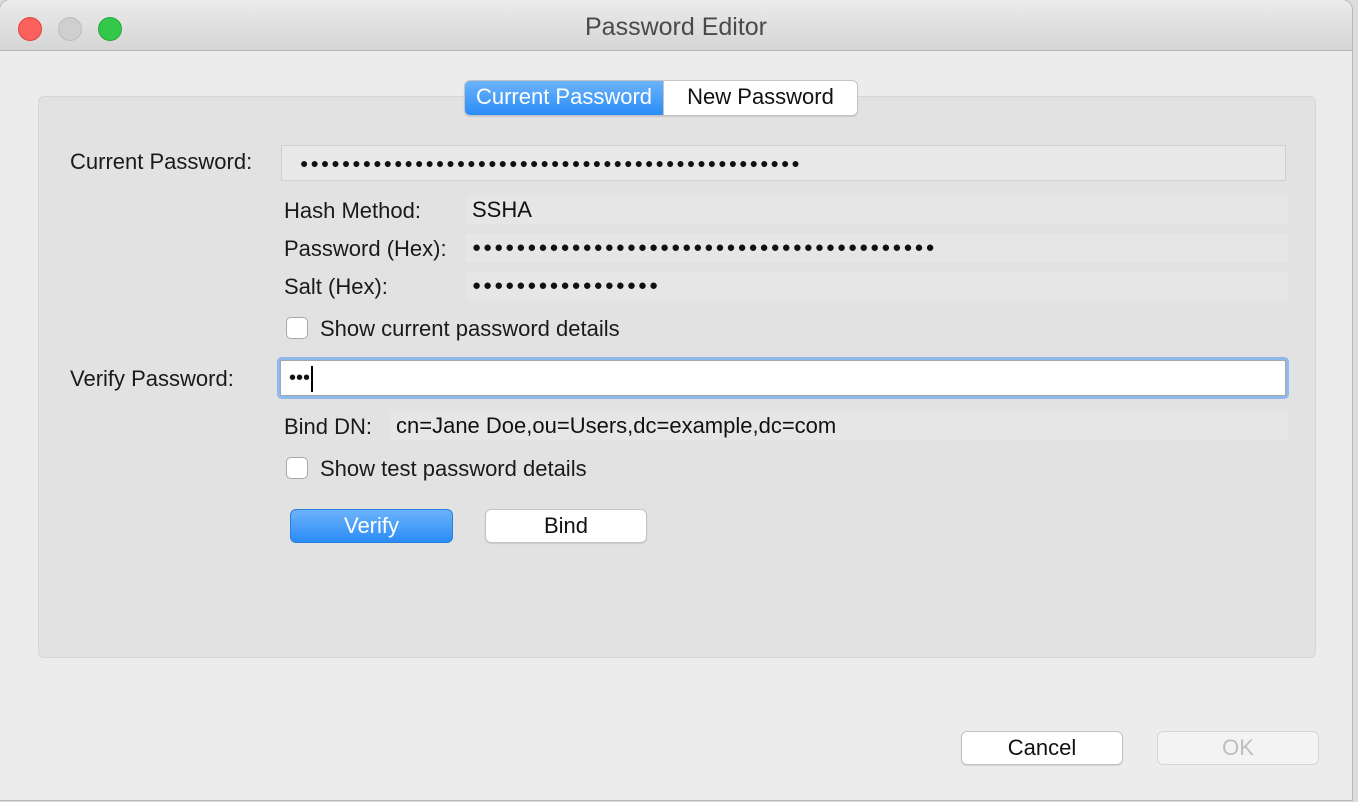 The width and height of the screenshot is (1358, 802). What do you see at coordinates (152, 378) in the screenshot?
I see `verify-password-label: Verify Password:` at bounding box center [152, 378].